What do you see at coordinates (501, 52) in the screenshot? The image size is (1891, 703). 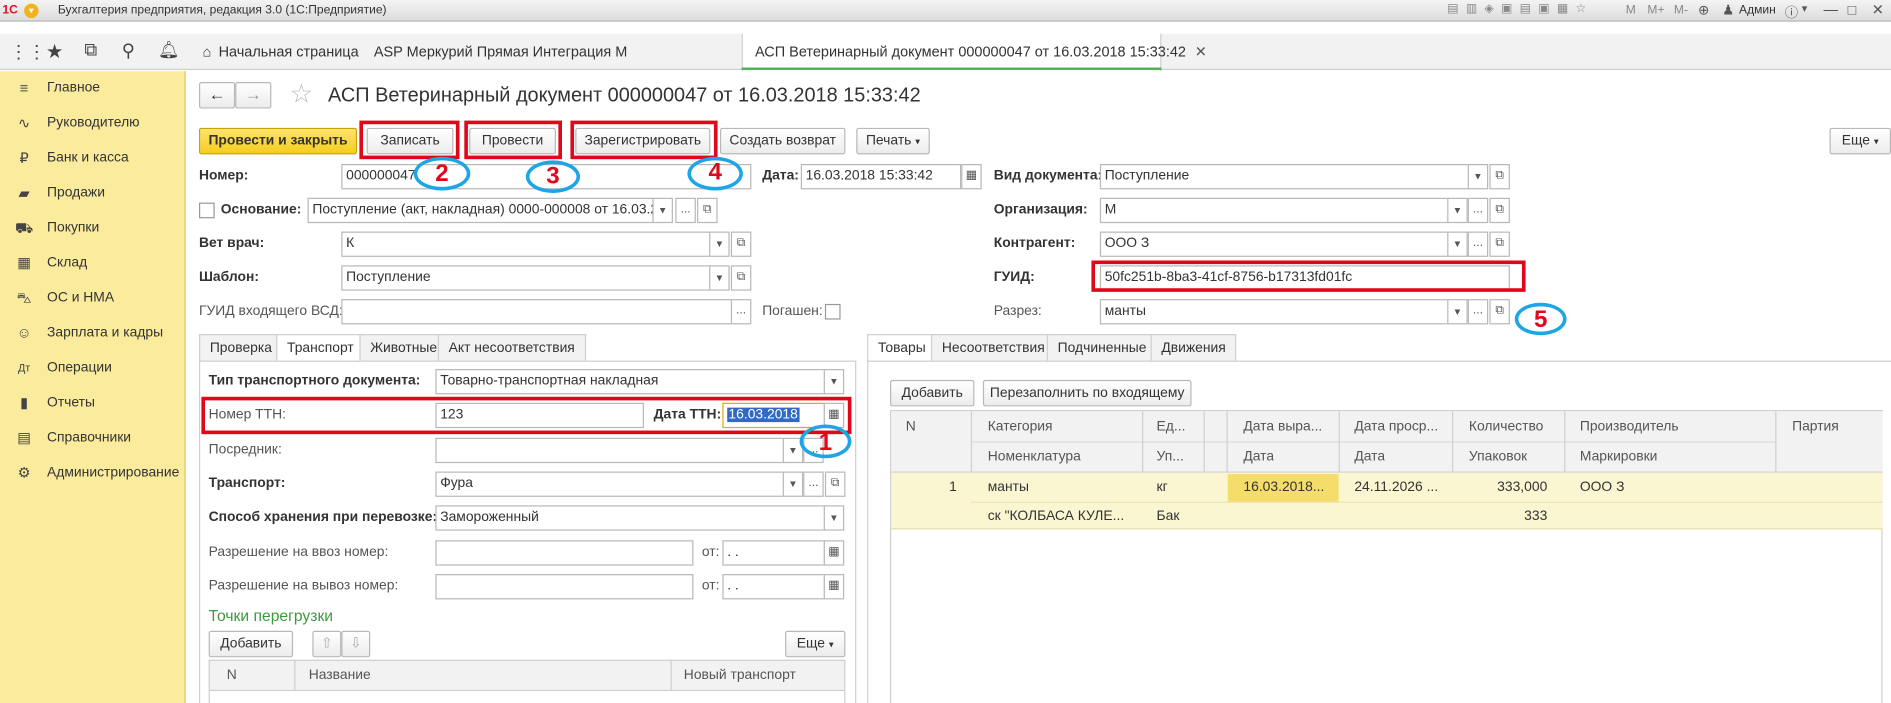 I see `tab-mercury: ASP Меркурий Прямая Интеграция M` at bounding box center [501, 52].